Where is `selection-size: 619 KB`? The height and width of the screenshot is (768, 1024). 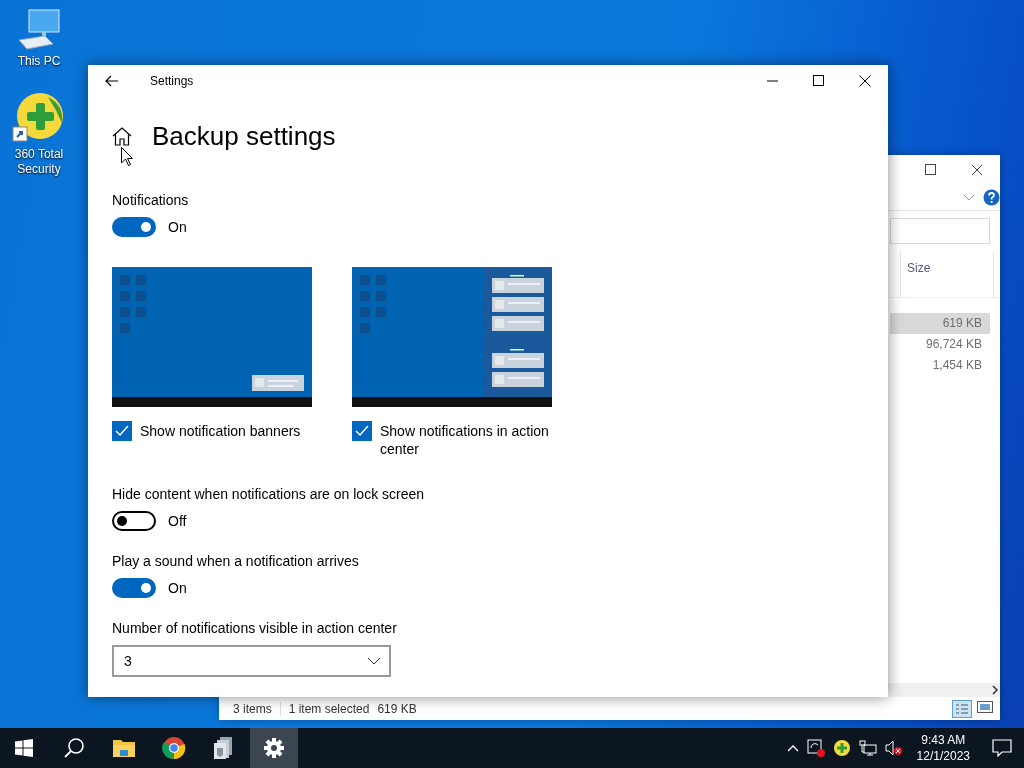 selection-size: 619 KB is located at coordinates (397, 708).